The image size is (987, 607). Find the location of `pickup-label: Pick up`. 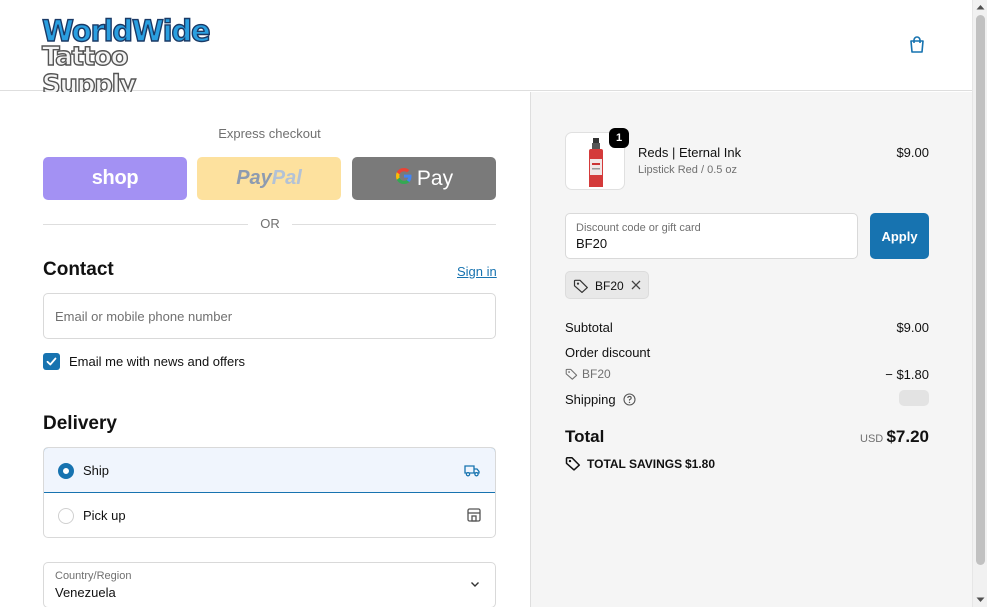

pickup-label: Pick up is located at coordinates (104, 515).